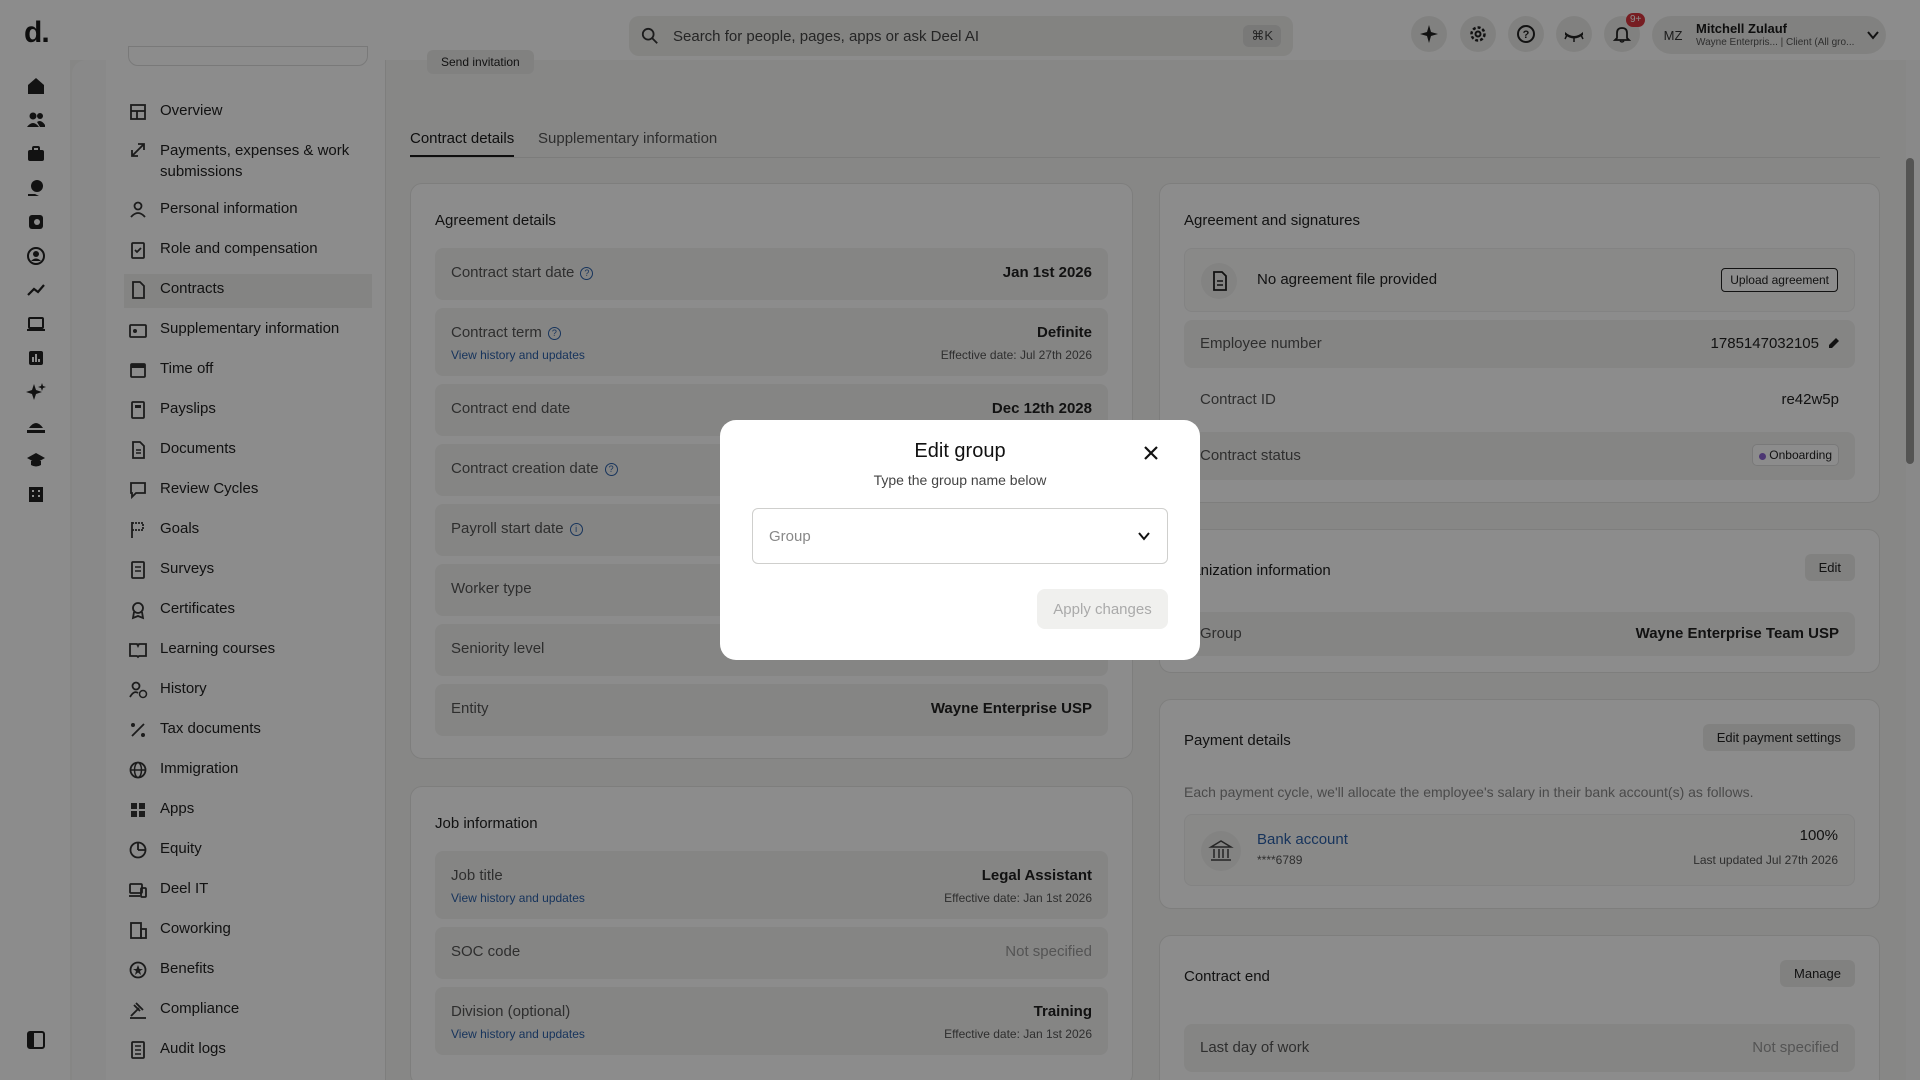  Describe the element at coordinates (1151, 453) in the screenshot. I see `close-icon` at that location.